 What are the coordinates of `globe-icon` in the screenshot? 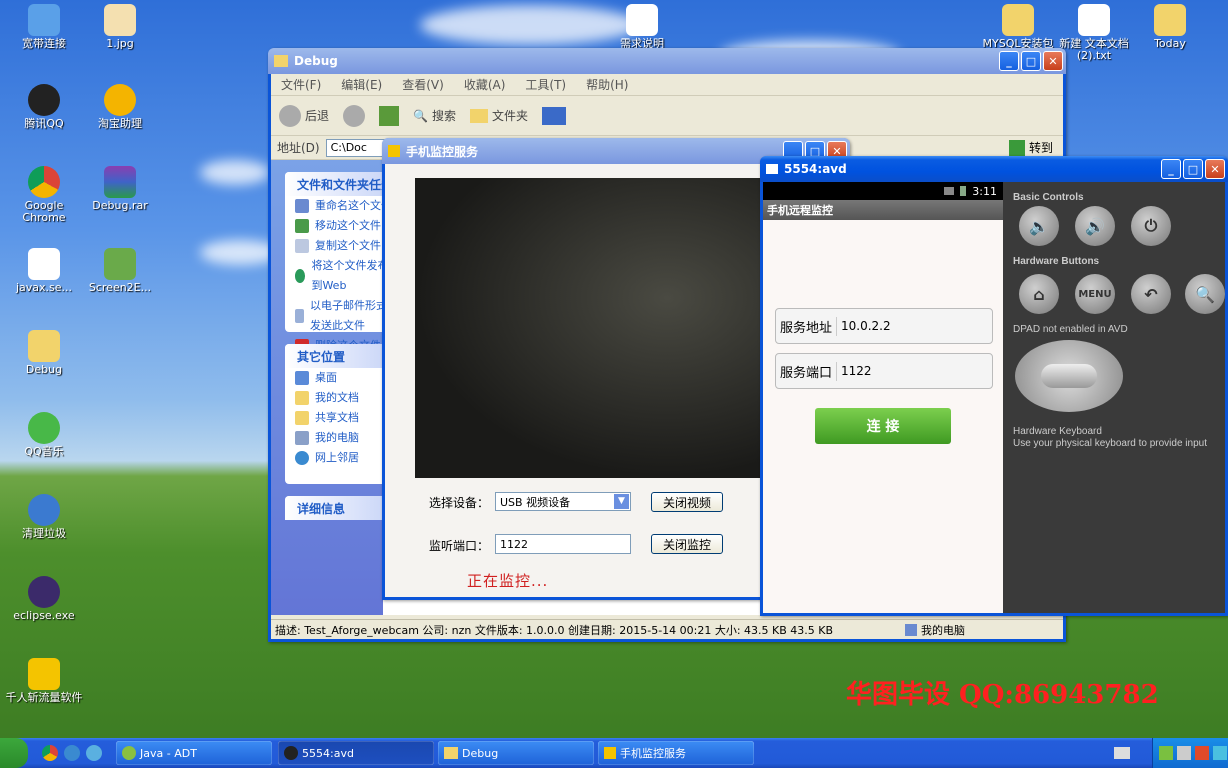 It's located at (300, 276).